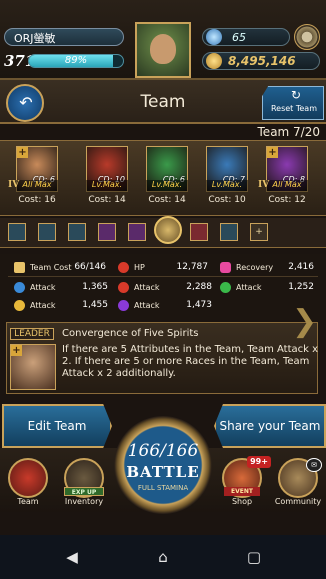  Describe the element at coordinates (304, 321) in the screenshot. I see `chevron-right-icon: ❯` at that location.